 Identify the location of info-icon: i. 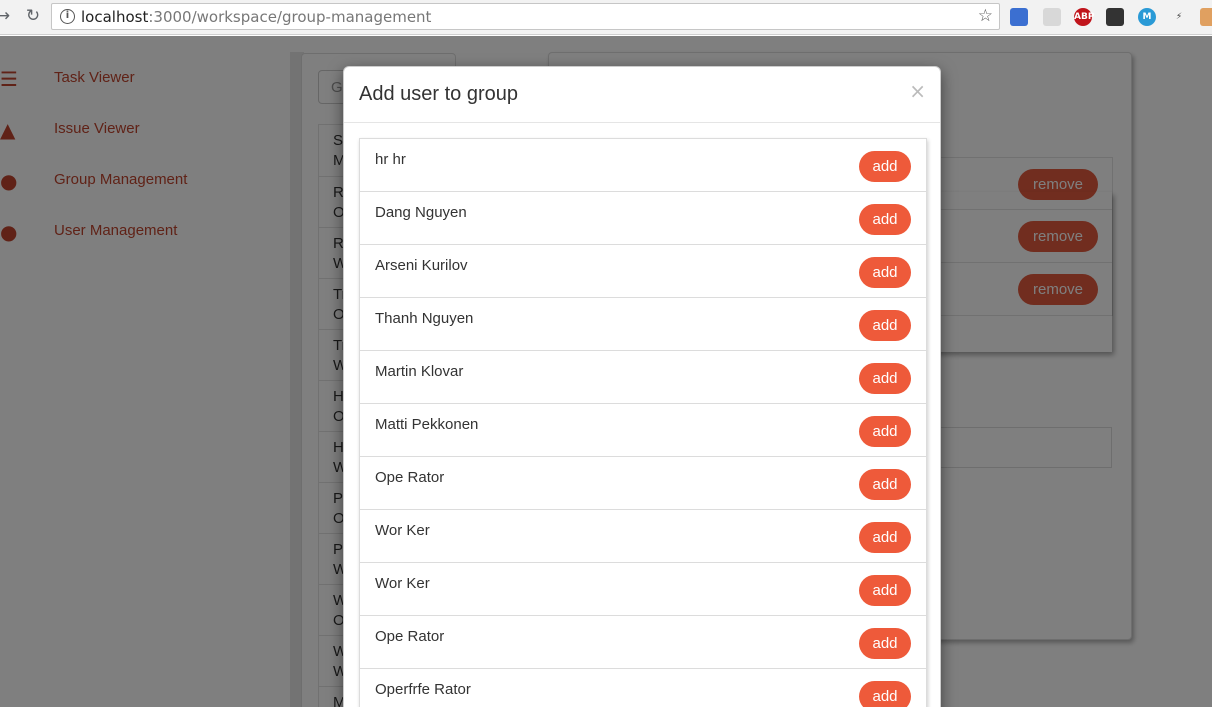
(67, 16).